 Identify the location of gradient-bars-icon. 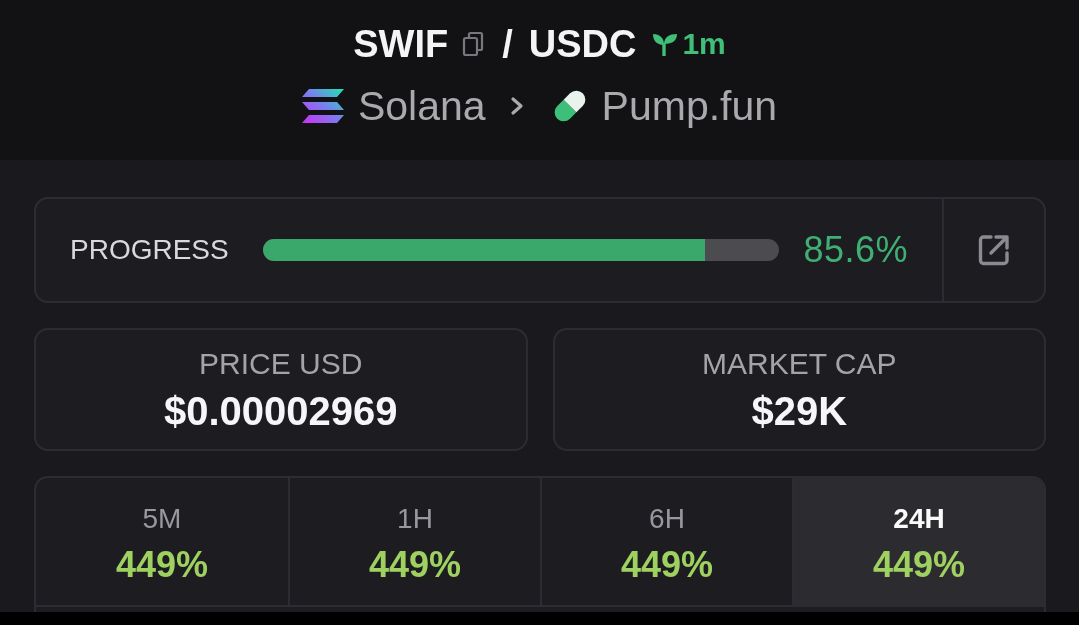
(322, 106).